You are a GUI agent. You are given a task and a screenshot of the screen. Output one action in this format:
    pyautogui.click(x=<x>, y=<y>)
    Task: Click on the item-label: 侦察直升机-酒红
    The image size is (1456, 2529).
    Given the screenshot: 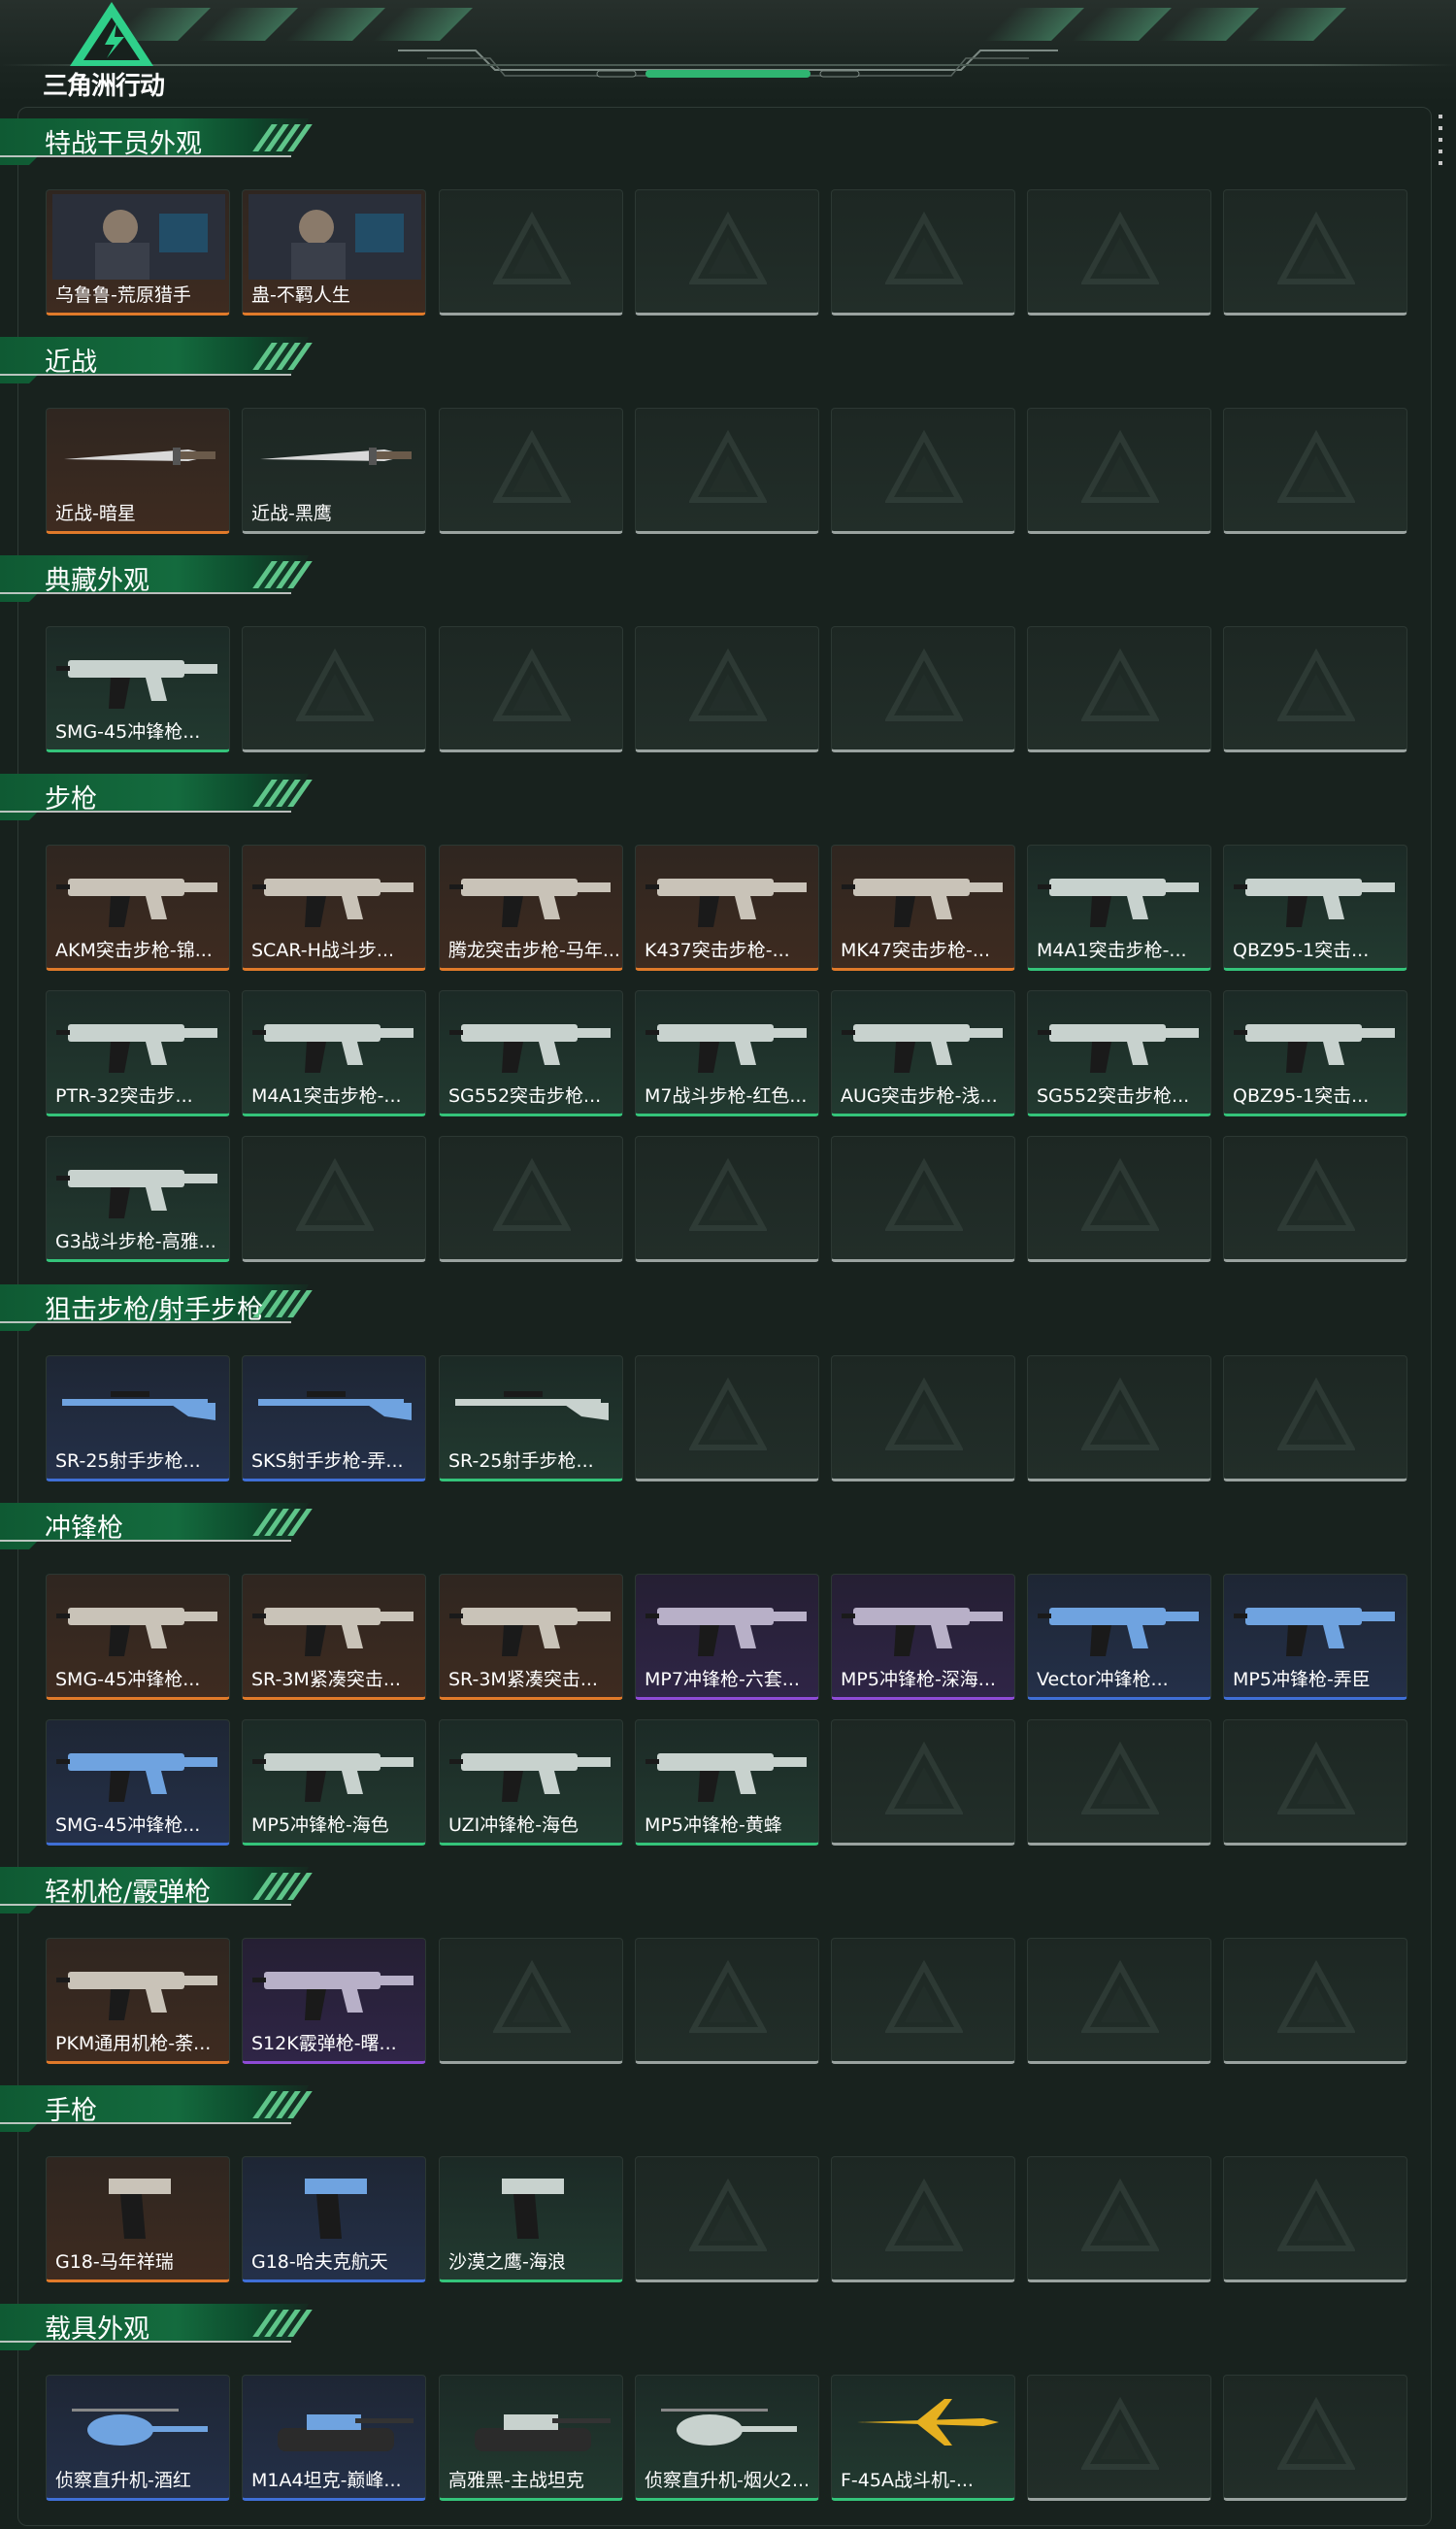 What is the action you would take?
    pyautogui.click(x=123, y=2480)
    